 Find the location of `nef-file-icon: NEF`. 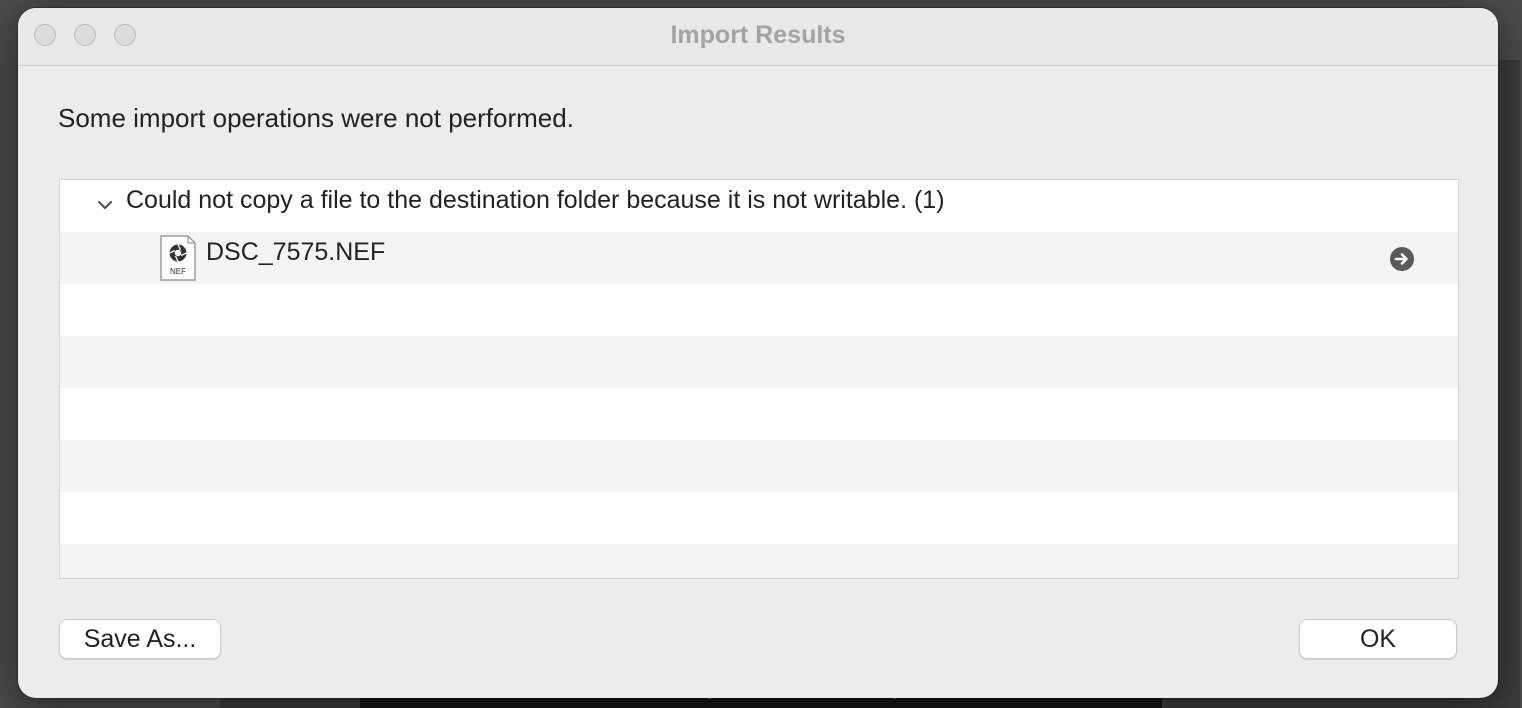

nef-file-icon: NEF is located at coordinates (178, 258).